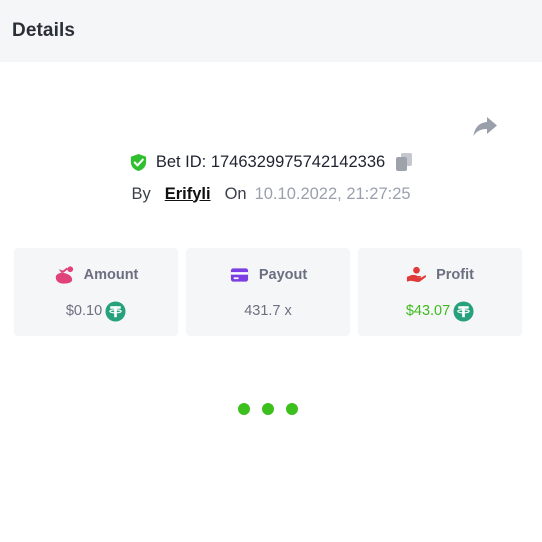 The width and height of the screenshot is (542, 542). I want to click on profit-value: $43.07, so click(428, 311).